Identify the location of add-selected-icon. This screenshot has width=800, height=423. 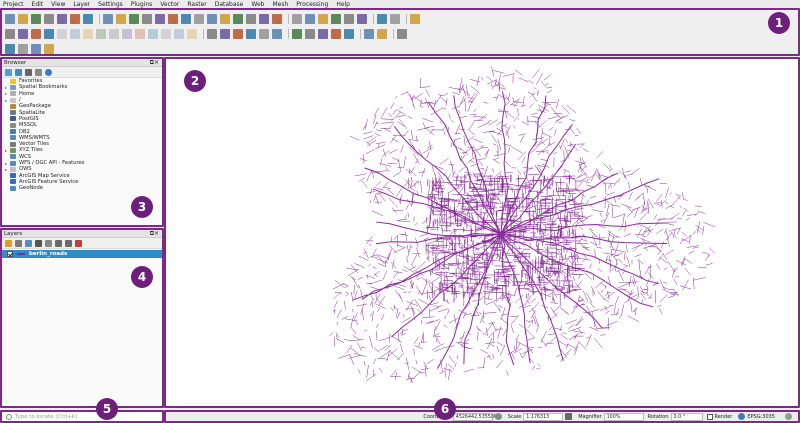
(8, 72).